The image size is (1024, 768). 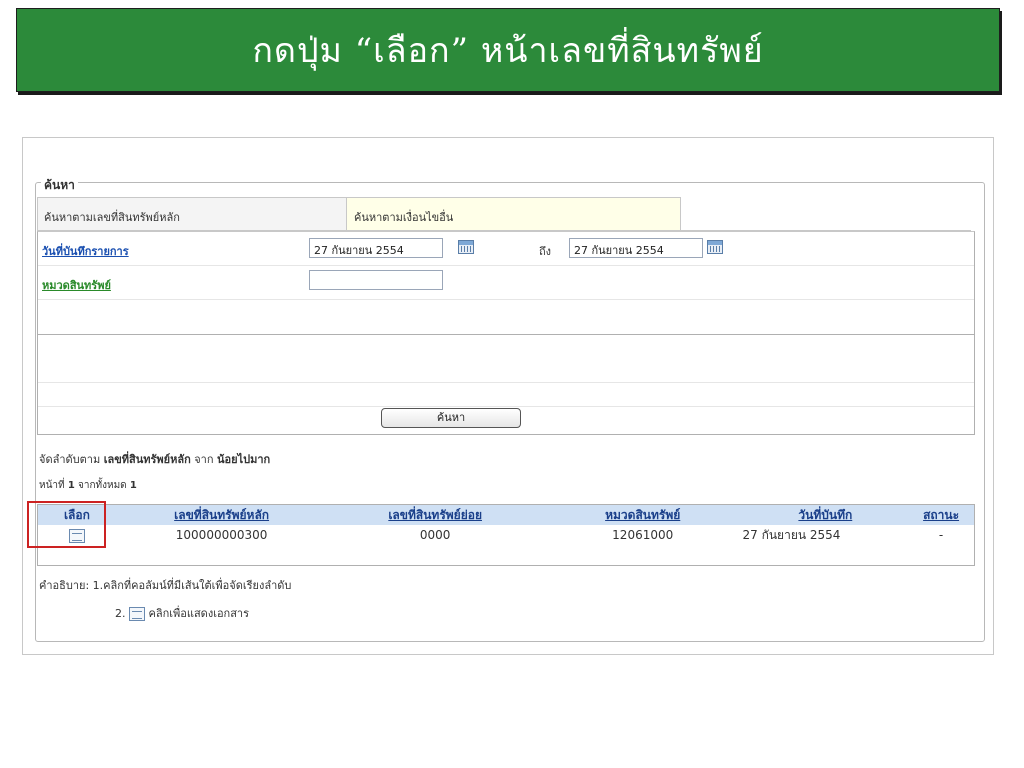 What do you see at coordinates (64, 585) in the screenshot?
I see `note-prefix: คำอธิบาย:` at bounding box center [64, 585].